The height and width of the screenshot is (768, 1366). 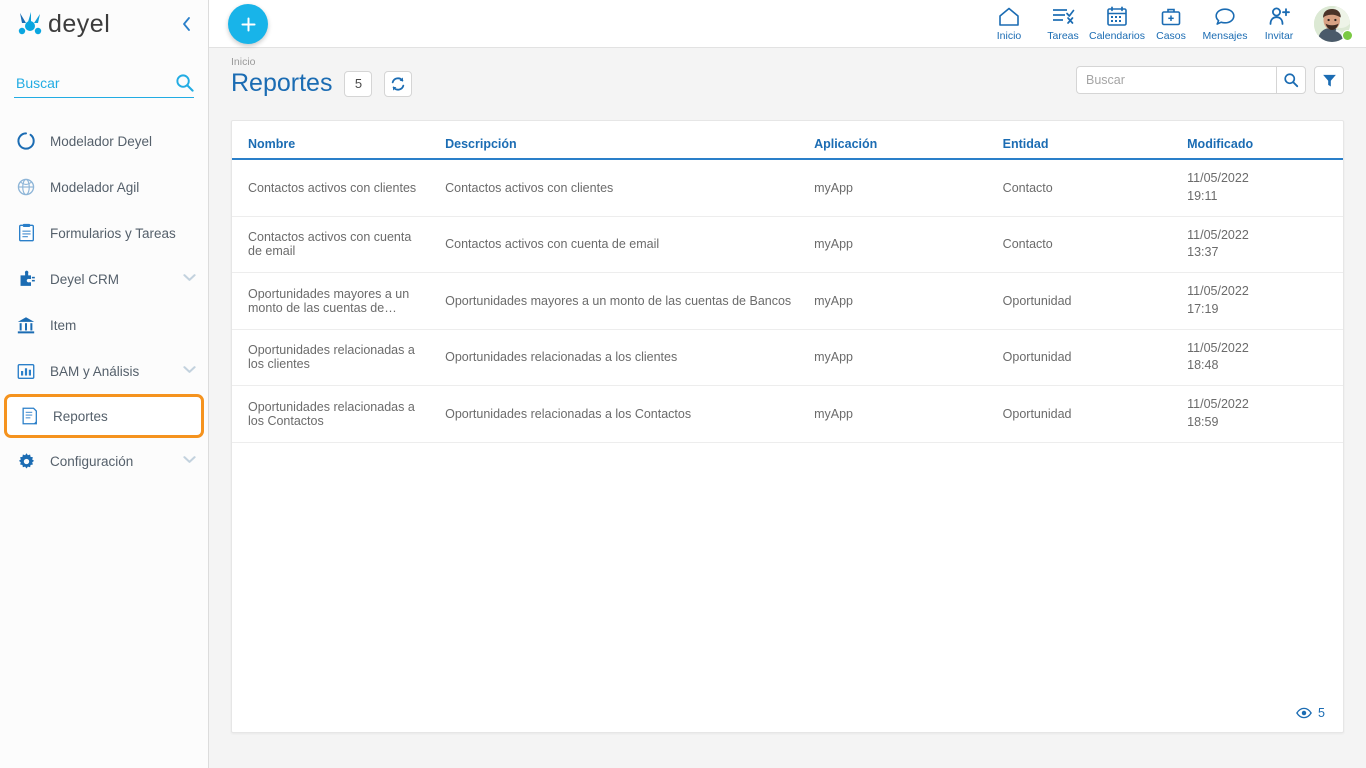 What do you see at coordinates (1203, 252) in the screenshot?
I see `cell-hora: 13:37` at bounding box center [1203, 252].